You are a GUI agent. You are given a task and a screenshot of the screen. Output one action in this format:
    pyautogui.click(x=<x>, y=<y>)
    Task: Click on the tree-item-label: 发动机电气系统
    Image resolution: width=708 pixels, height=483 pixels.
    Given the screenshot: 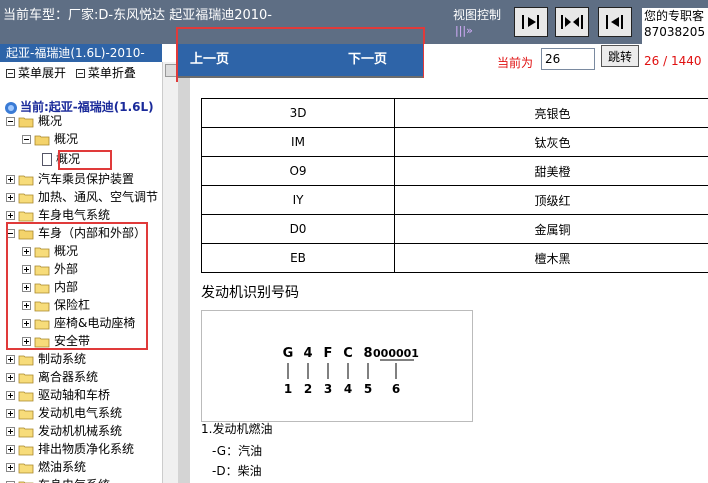 What is the action you would take?
    pyautogui.click(x=80, y=413)
    